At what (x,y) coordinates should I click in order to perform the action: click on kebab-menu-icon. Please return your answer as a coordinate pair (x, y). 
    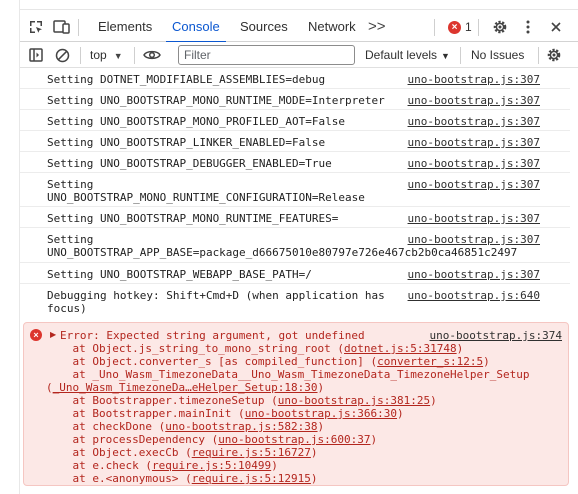
    Looking at the image, I should click on (528, 27).